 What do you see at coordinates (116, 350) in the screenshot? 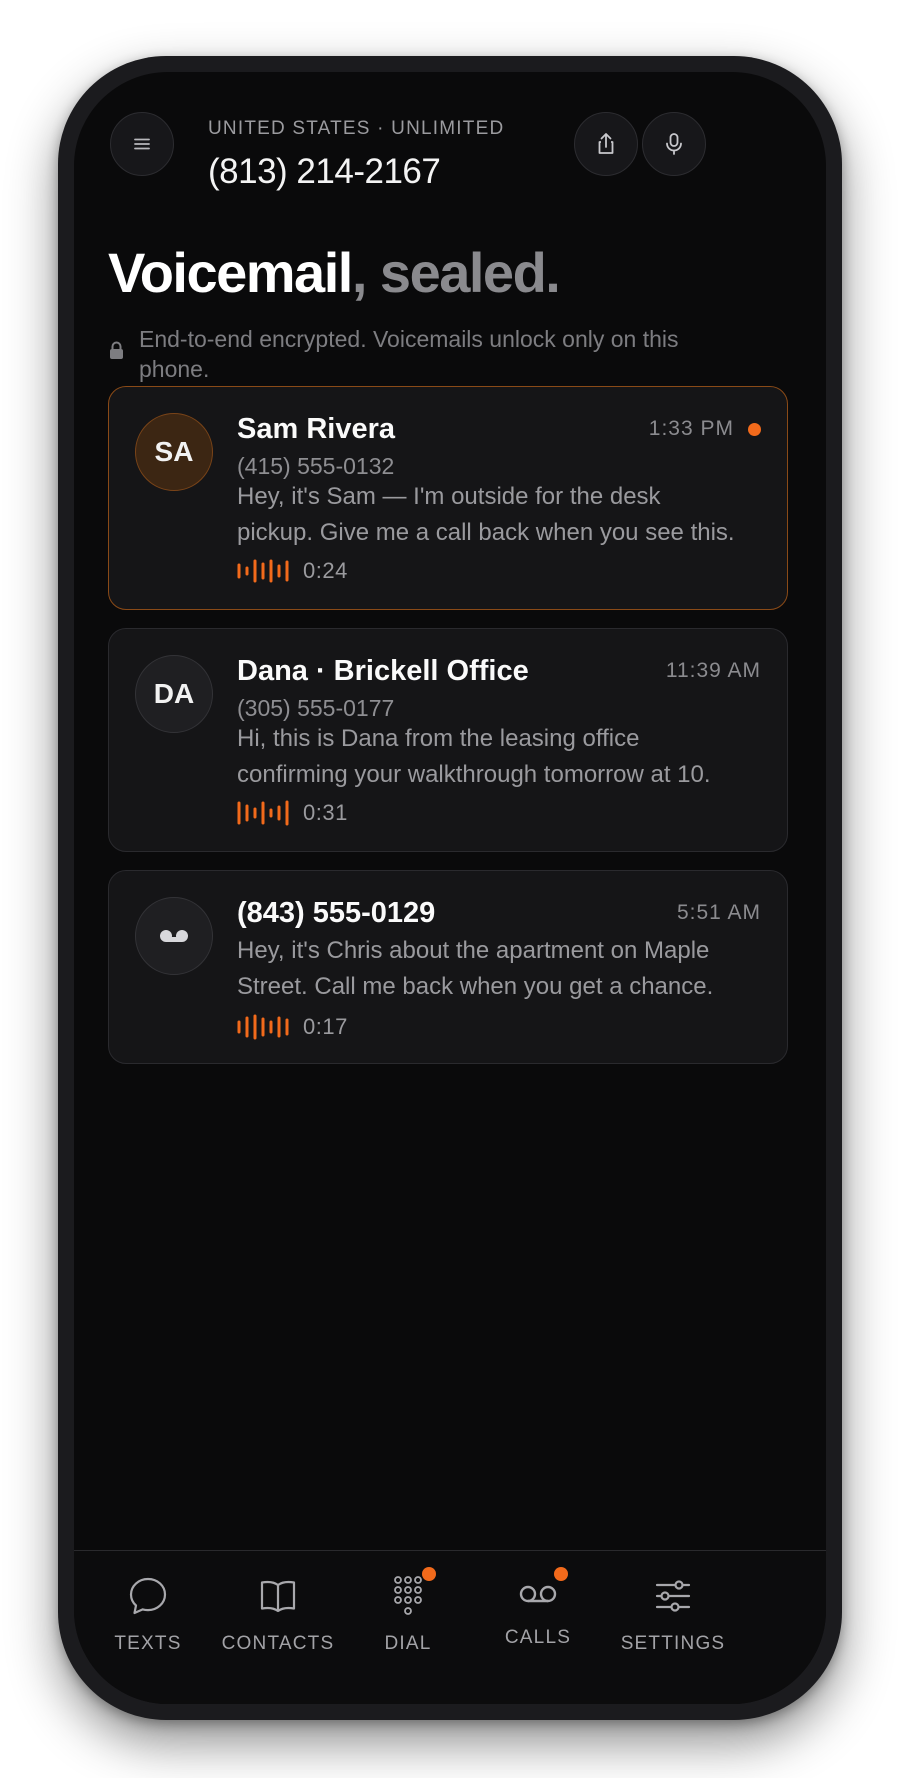
I see `lock-icon` at bounding box center [116, 350].